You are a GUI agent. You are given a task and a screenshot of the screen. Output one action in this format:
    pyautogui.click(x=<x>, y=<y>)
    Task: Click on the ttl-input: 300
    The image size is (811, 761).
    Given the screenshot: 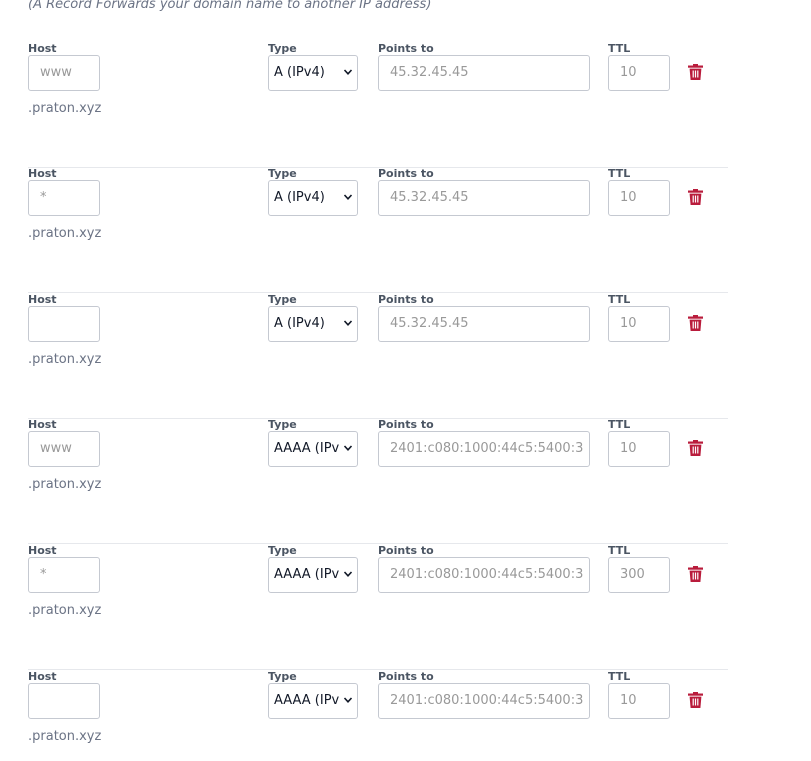 What is the action you would take?
    pyautogui.click(x=639, y=575)
    